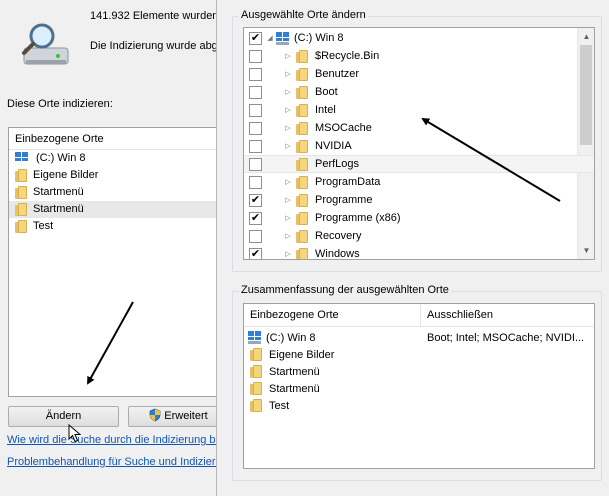 This screenshot has height=496, width=609. I want to click on tree-item-label: Windows, so click(337, 254).